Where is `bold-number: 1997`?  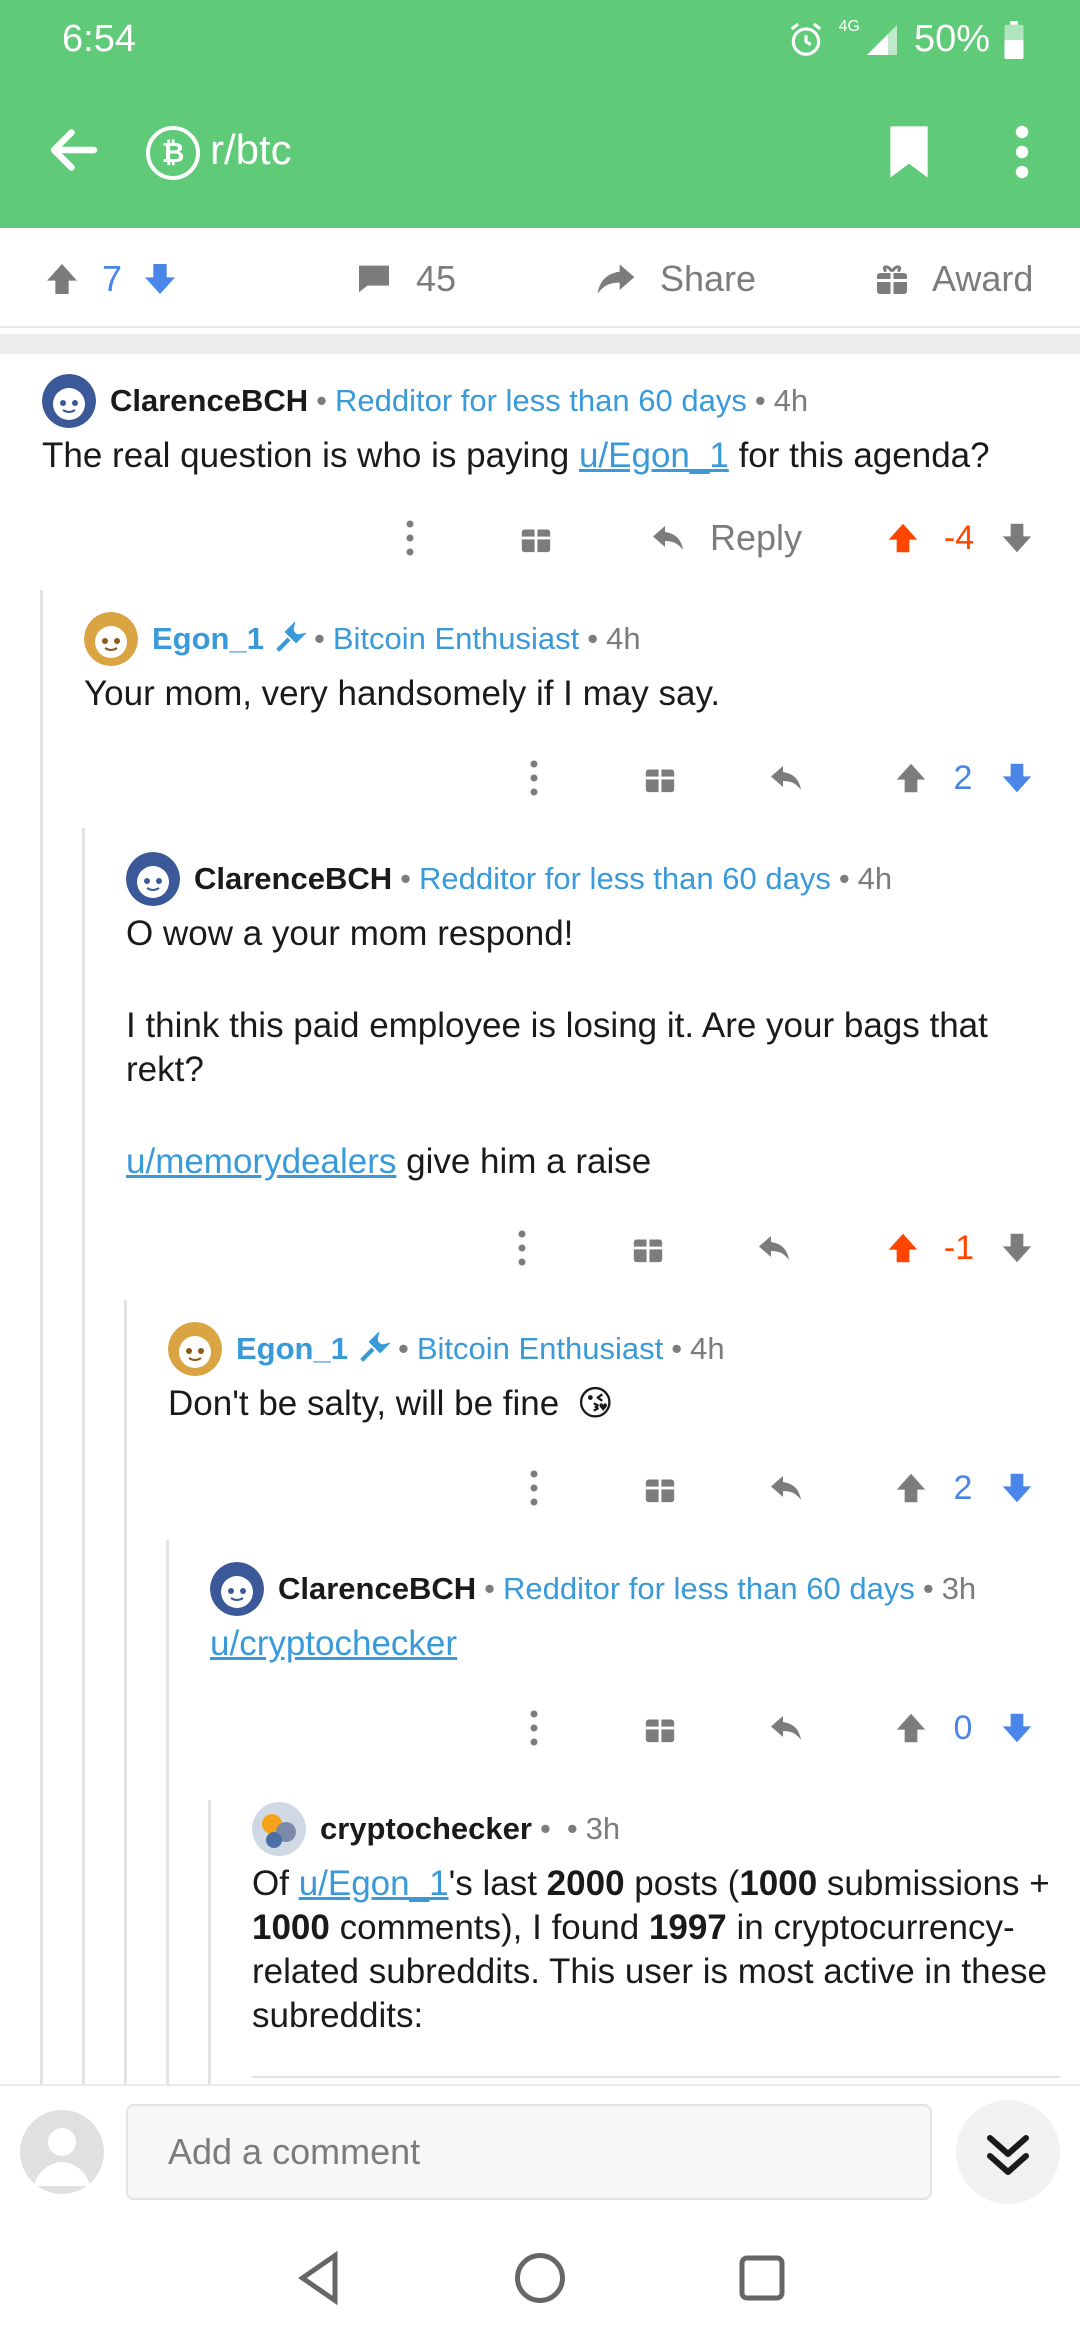 bold-number: 1997 is located at coordinates (687, 1927).